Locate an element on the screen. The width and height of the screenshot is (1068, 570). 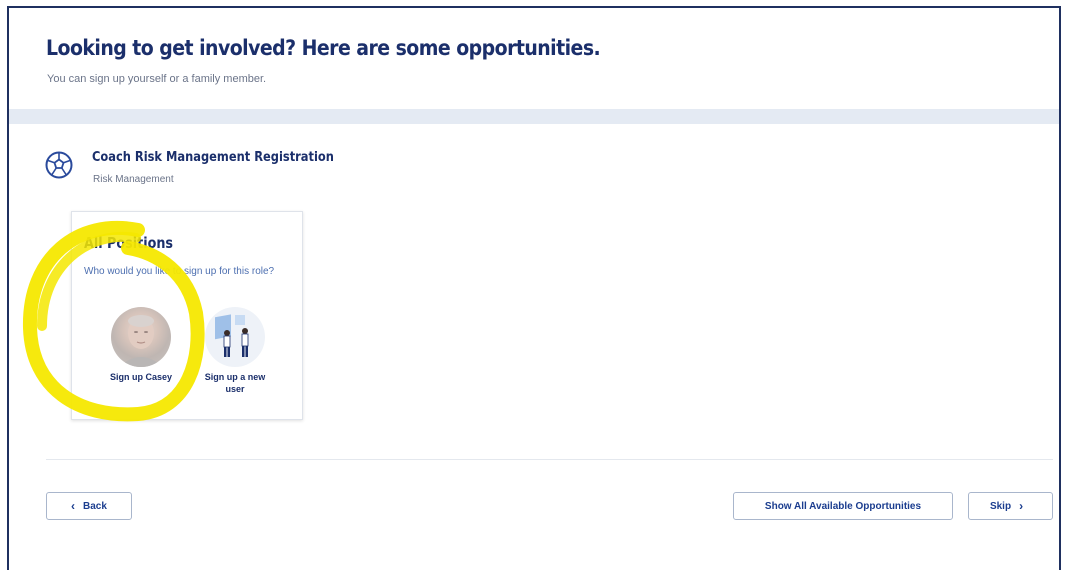
show-all-opportunities-button: Show All Available Opportunities is located at coordinates (843, 506).